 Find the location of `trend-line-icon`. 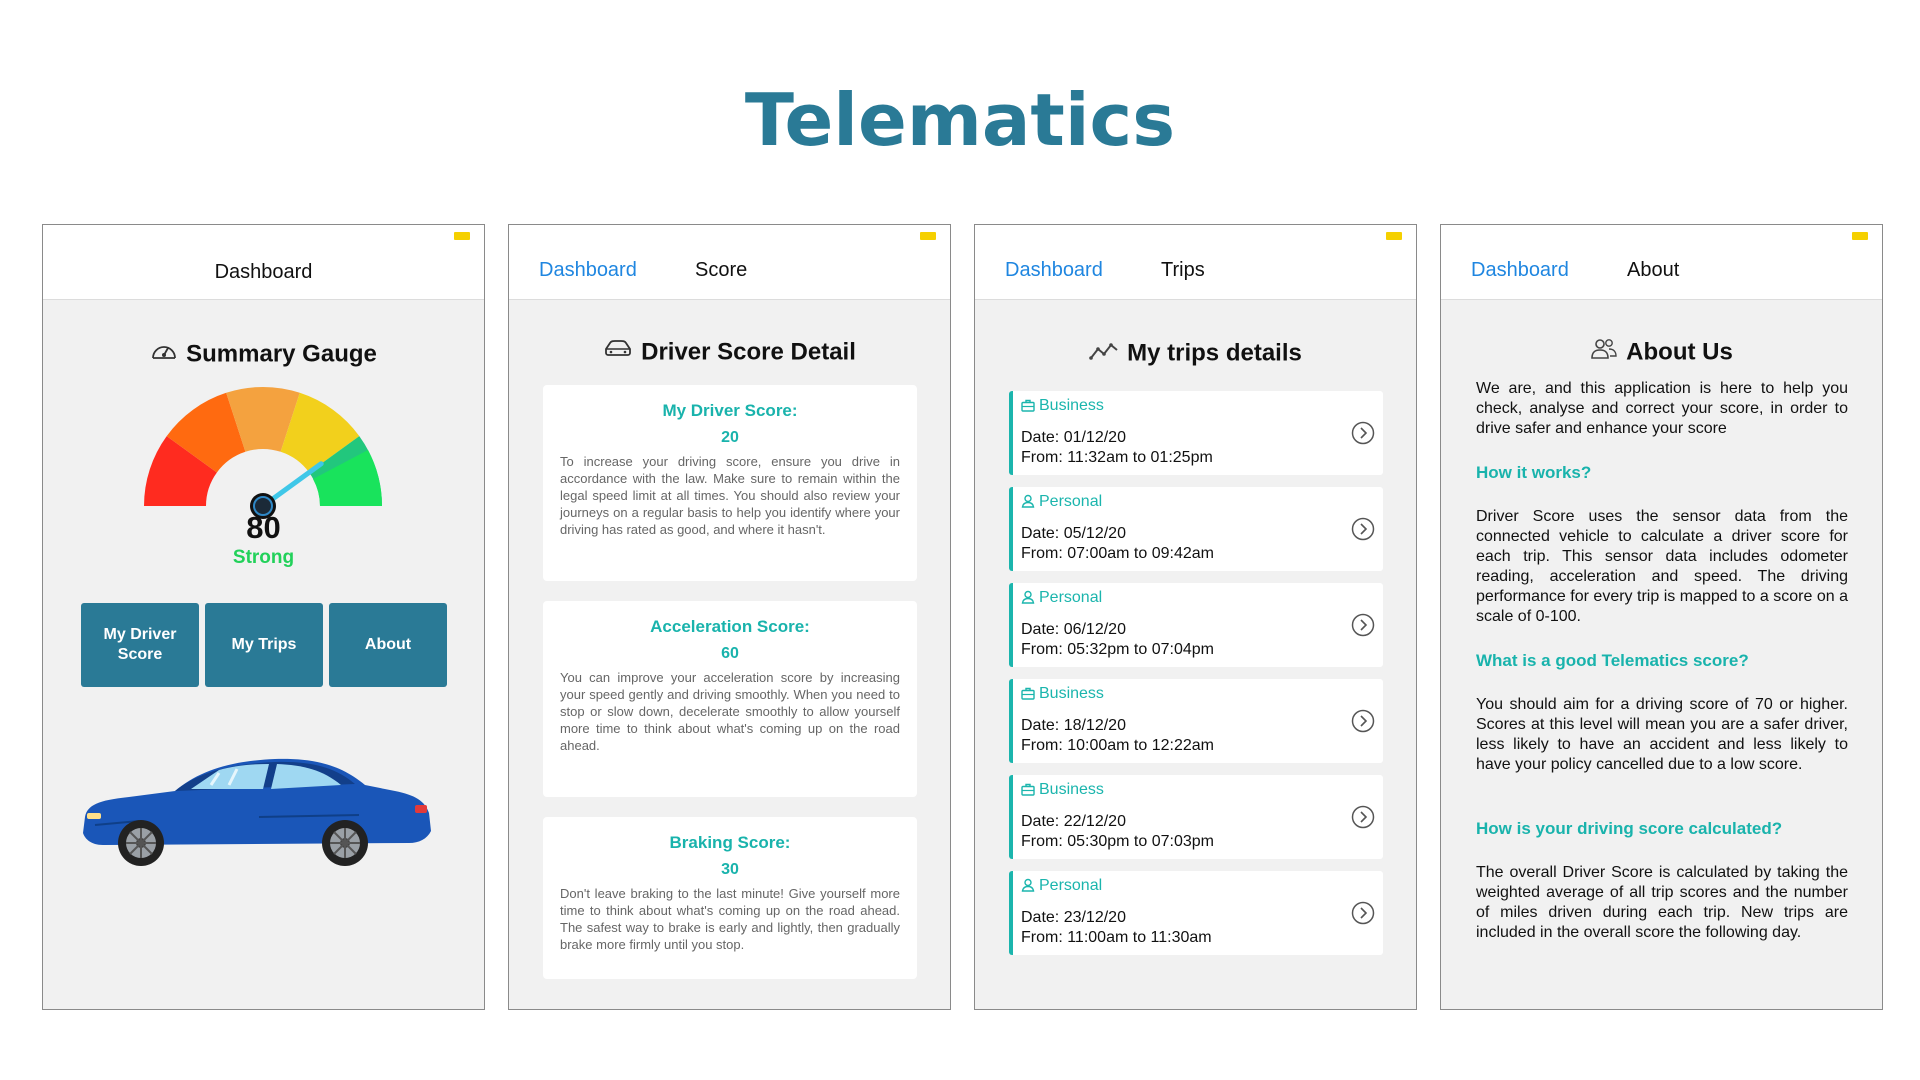

trend-line-icon is located at coordinates (1104, 354).